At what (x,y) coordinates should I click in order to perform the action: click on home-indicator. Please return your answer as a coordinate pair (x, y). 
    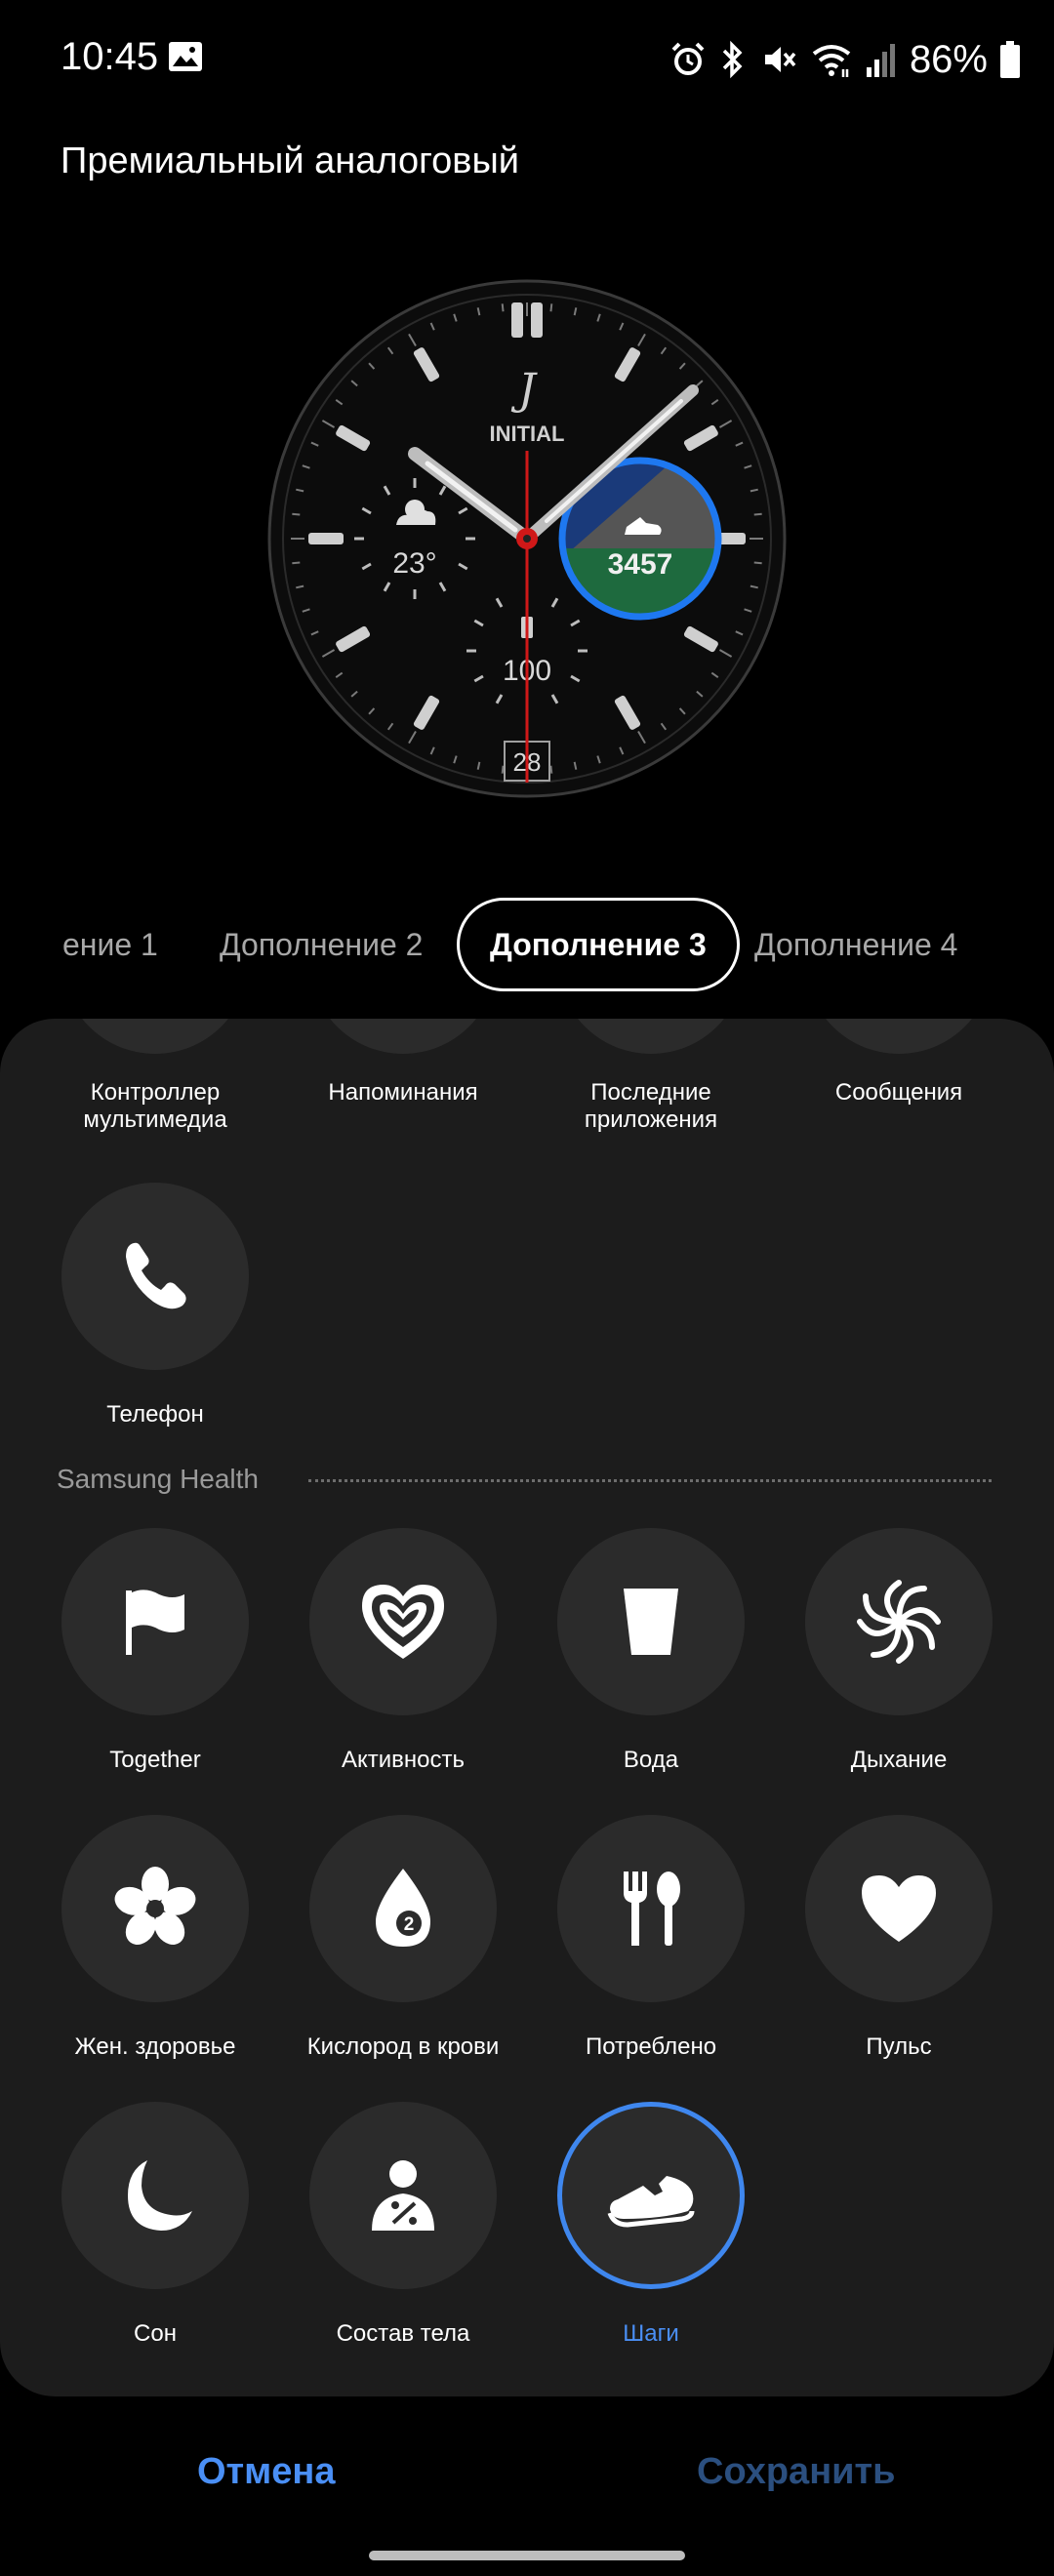
    Looking at the image, I should click on (527, 2555).